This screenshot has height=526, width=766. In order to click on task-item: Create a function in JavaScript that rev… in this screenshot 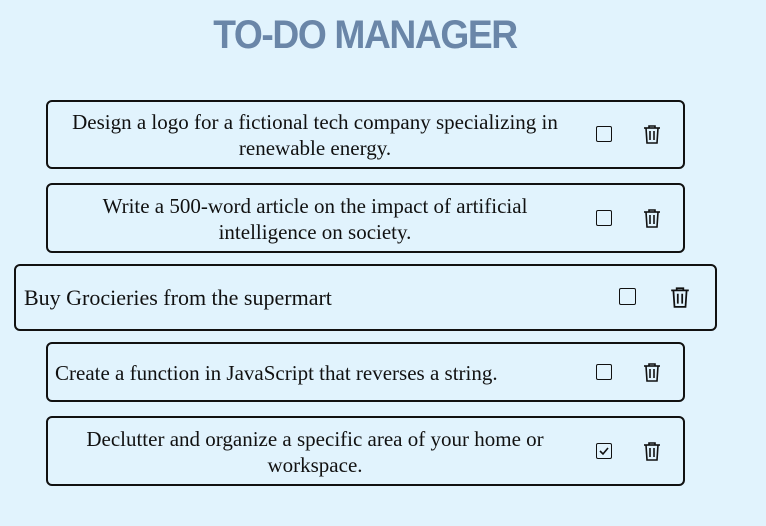, I will do `click(365, 372)`.